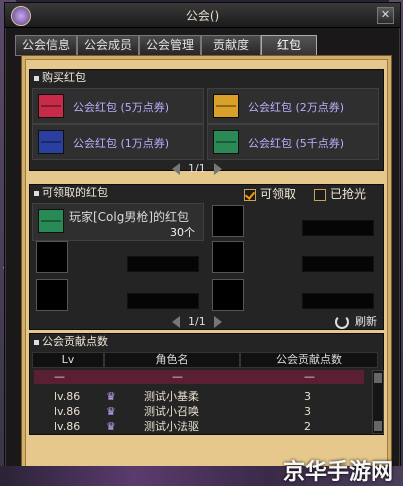 The image size is (403, 486). I want to click on scroll-down-icon, so click(378, 426).